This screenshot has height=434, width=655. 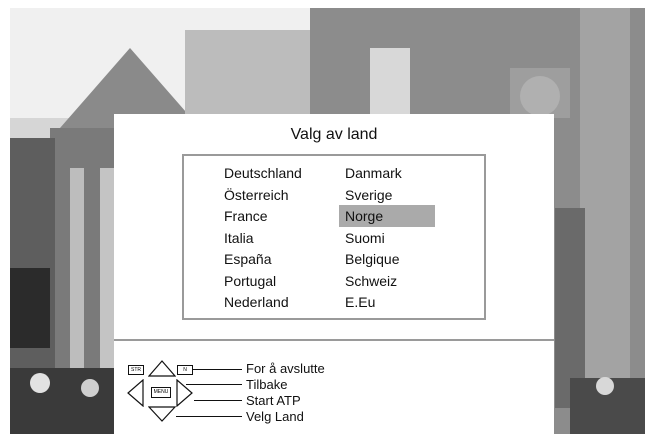 I want to click on legend-back: Tilbake, so click(x=267, y=384).